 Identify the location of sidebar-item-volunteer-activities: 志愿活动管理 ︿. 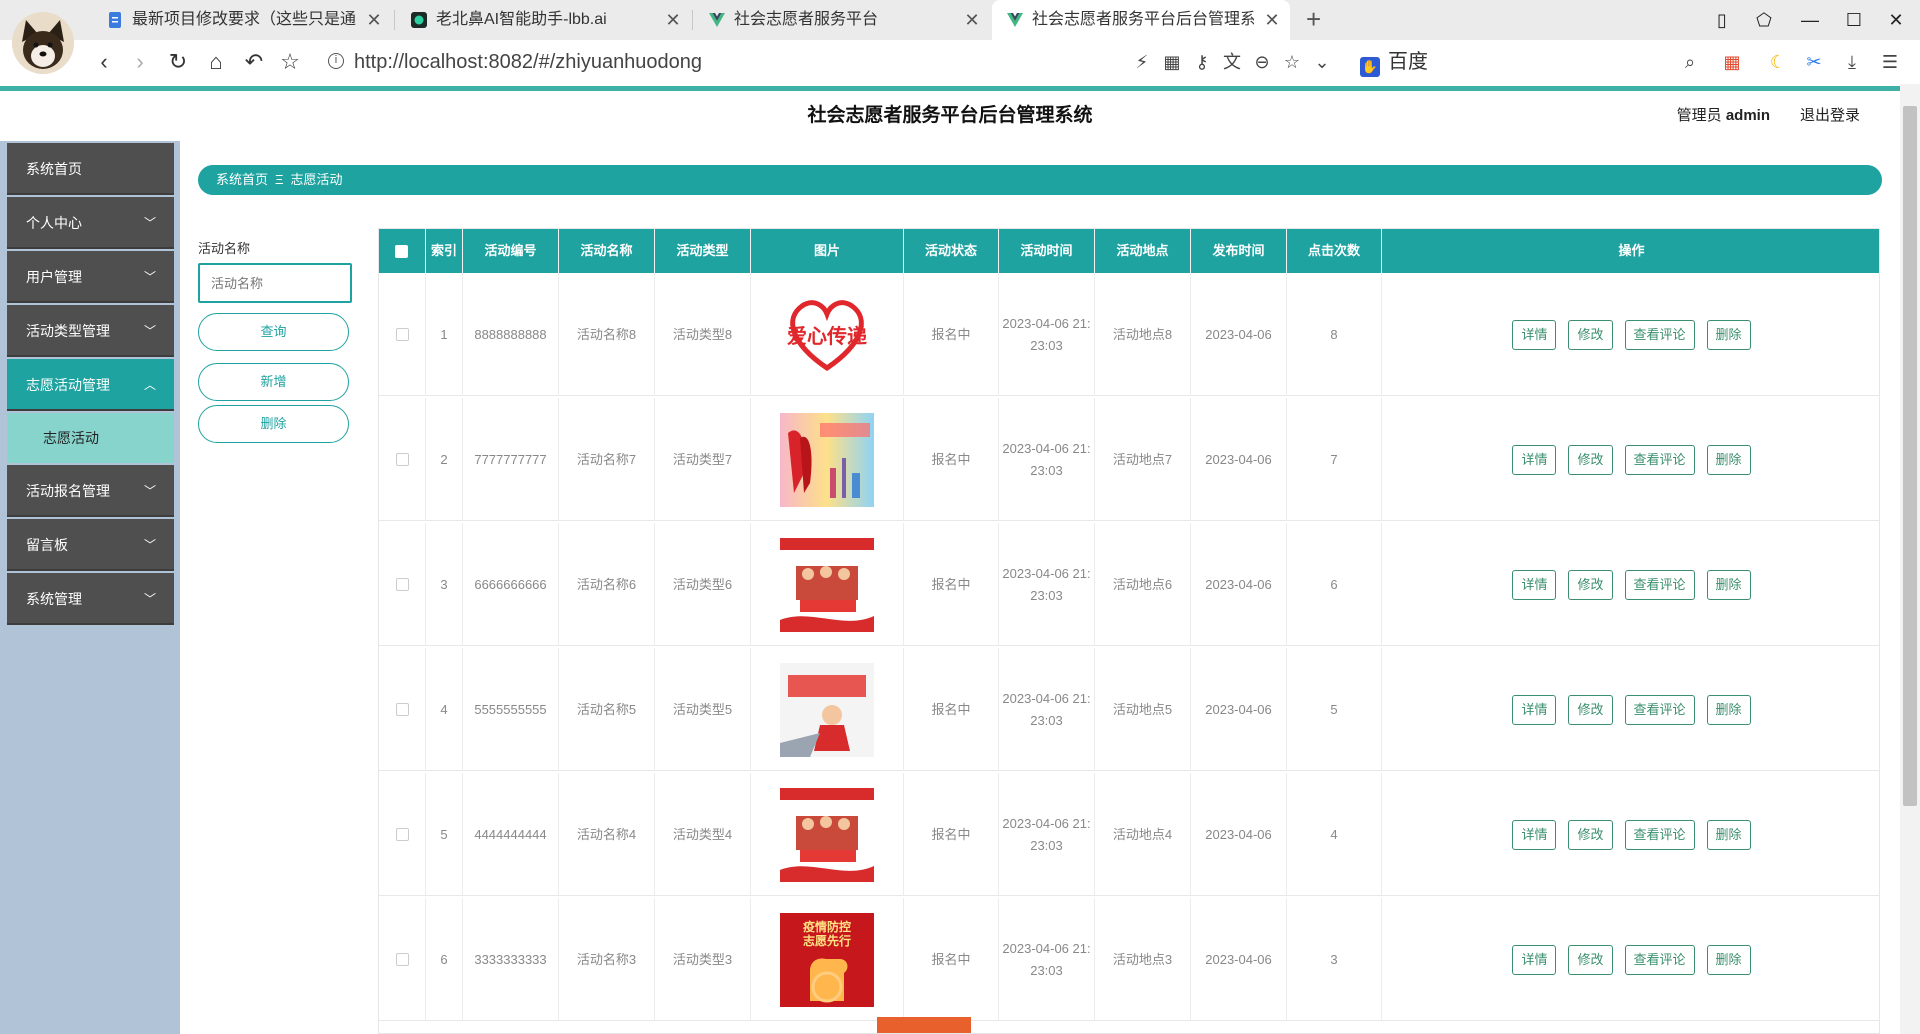
(90, 385).